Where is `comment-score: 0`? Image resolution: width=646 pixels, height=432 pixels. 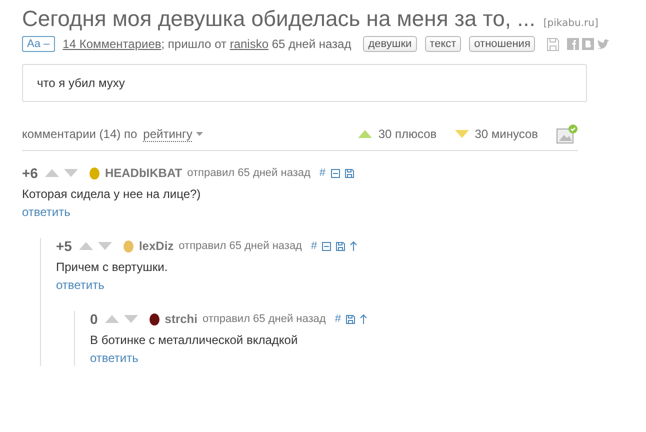 comment-score: 0 is located at coordinates (94, 319).